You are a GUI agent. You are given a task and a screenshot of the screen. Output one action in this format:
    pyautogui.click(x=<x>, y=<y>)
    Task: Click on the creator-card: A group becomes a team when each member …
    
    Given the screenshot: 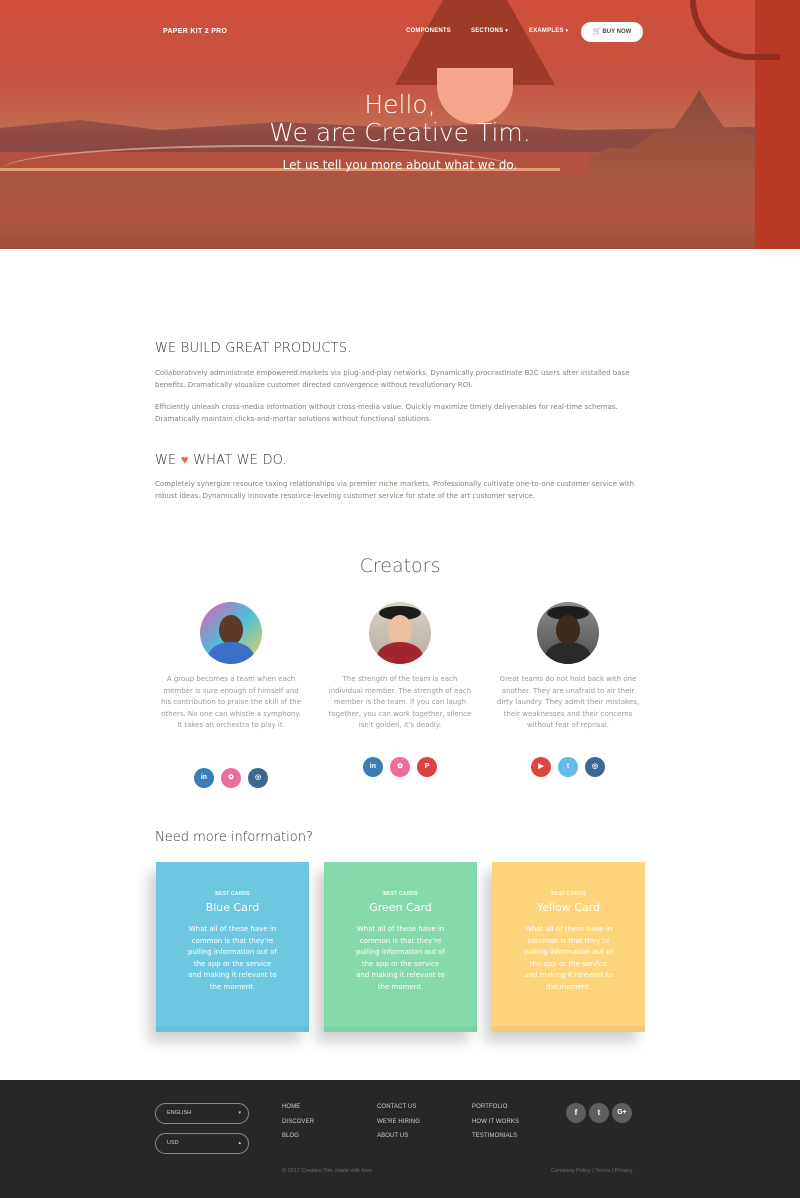 What is the action you would take?
    pyautogui.click(x=231, y=667)
    